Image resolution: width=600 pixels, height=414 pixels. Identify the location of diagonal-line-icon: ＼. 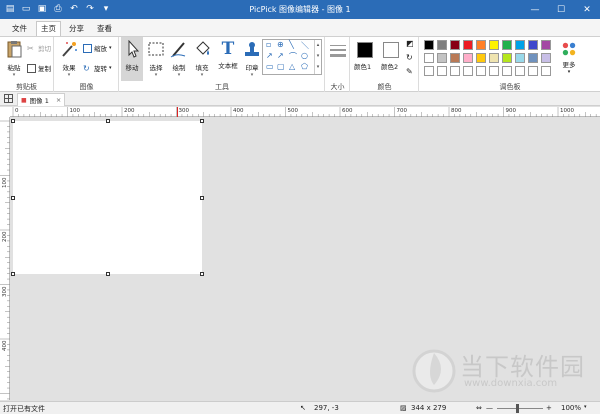
(305, 45).